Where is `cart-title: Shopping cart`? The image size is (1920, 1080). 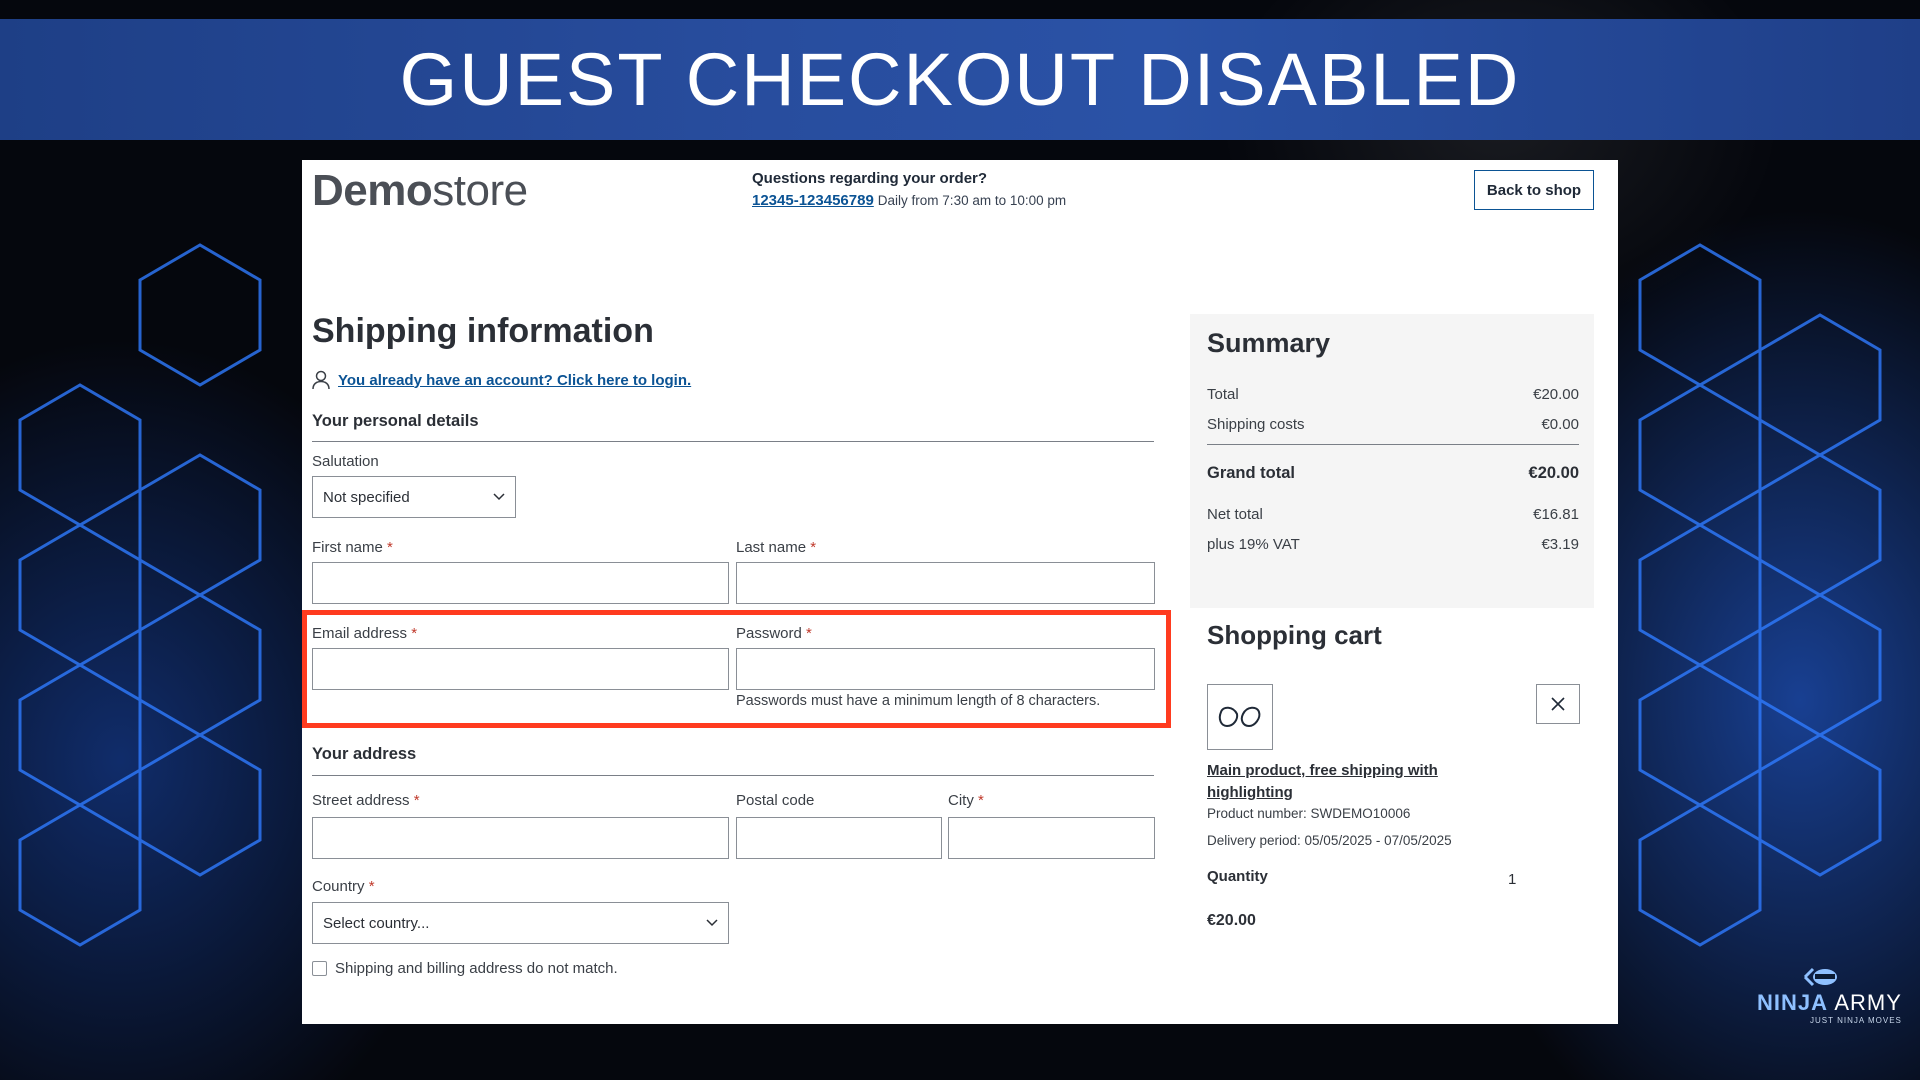 cart-title: Shopping cart is located at coordinates (1294, 635).